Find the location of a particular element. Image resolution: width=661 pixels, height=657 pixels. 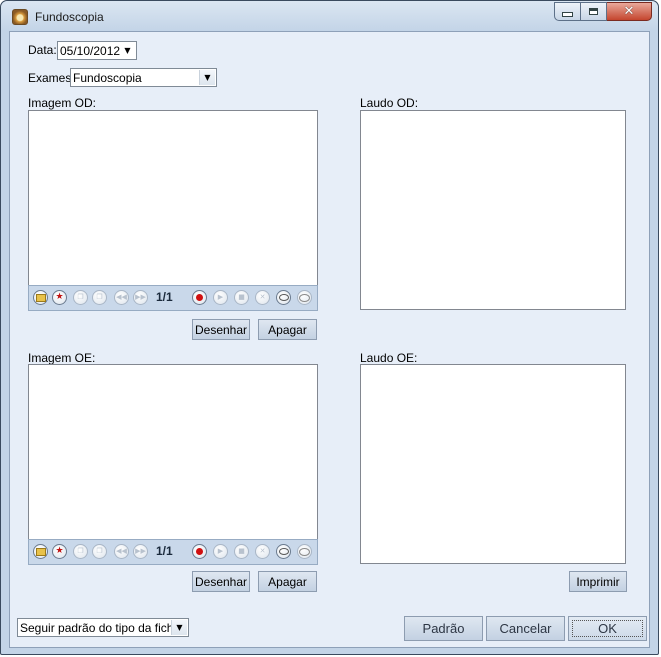

exam-select: Fundoscopia ▼ is located at coordinates (143, 77).